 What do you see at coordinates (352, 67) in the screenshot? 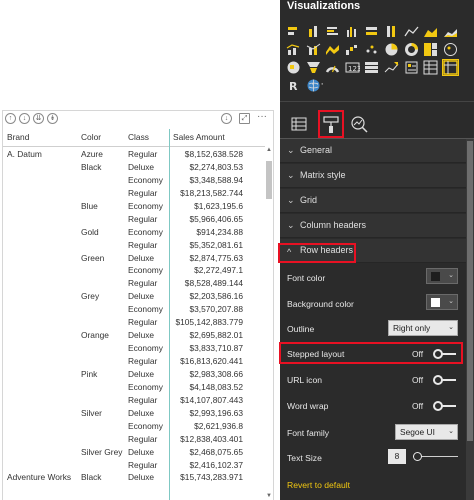
I see `card-icon: 123` at bounding box center [352, 67].